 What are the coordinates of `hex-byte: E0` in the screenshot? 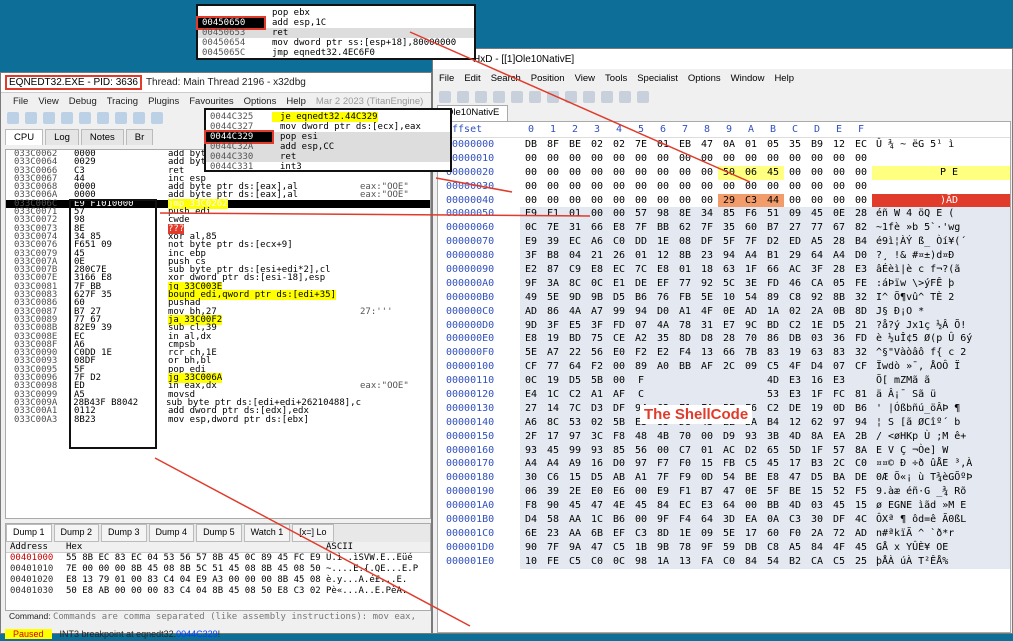 It's located at (597, 492).